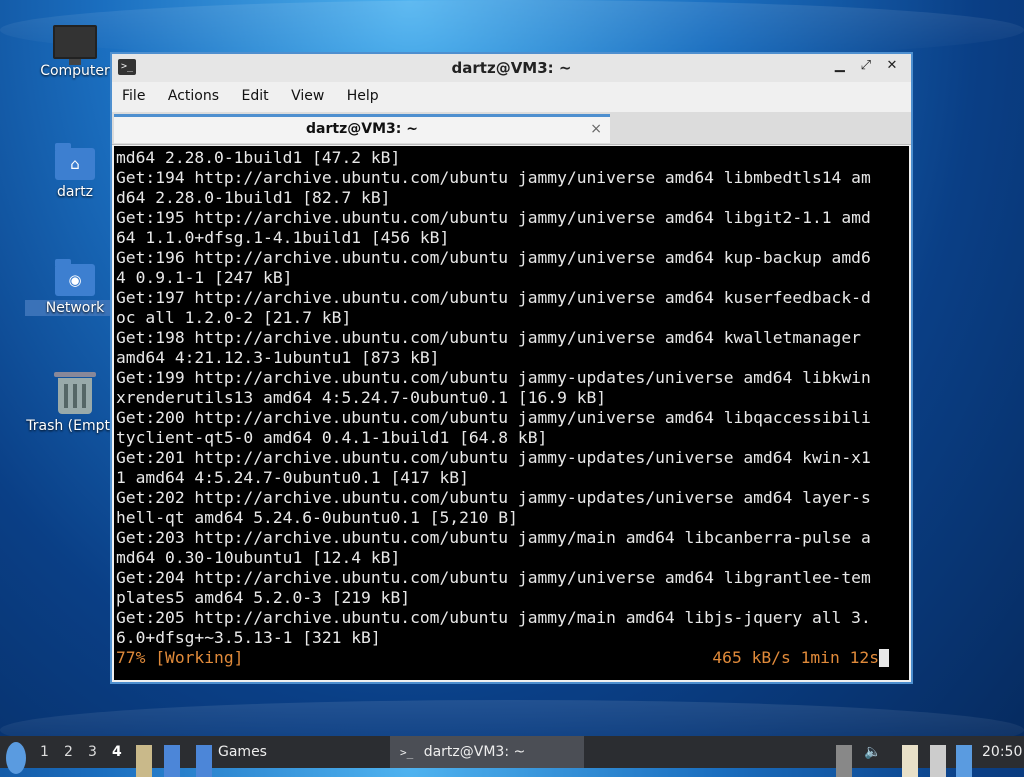 Image resolution: width=1024 pixels, height=777 pixels. Describe the element at coordinates (75, 393) in the screenshot. I see `trash-icon` at that location.